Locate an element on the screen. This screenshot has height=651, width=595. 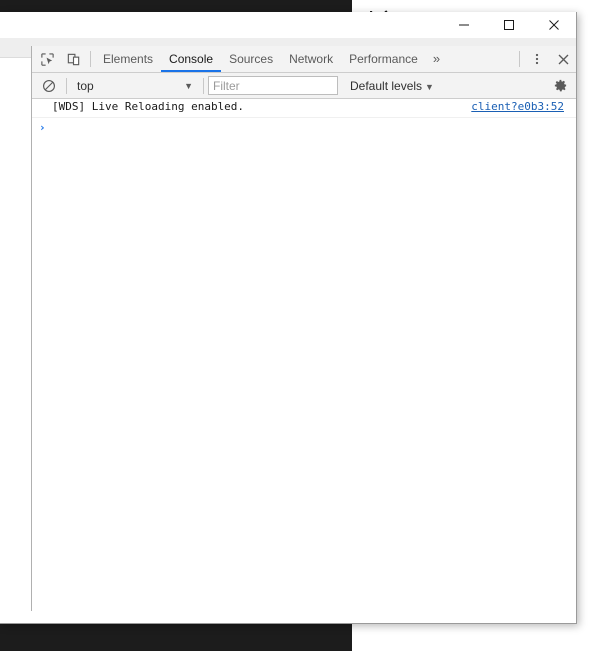
devtools-menu-button is located at coordinates (537, 59).